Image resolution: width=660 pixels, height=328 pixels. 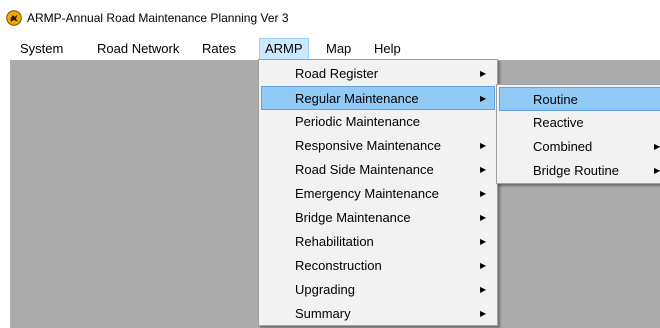 I want to click on menu-item-summary: Summary ▶, so click(x=378, y=314).